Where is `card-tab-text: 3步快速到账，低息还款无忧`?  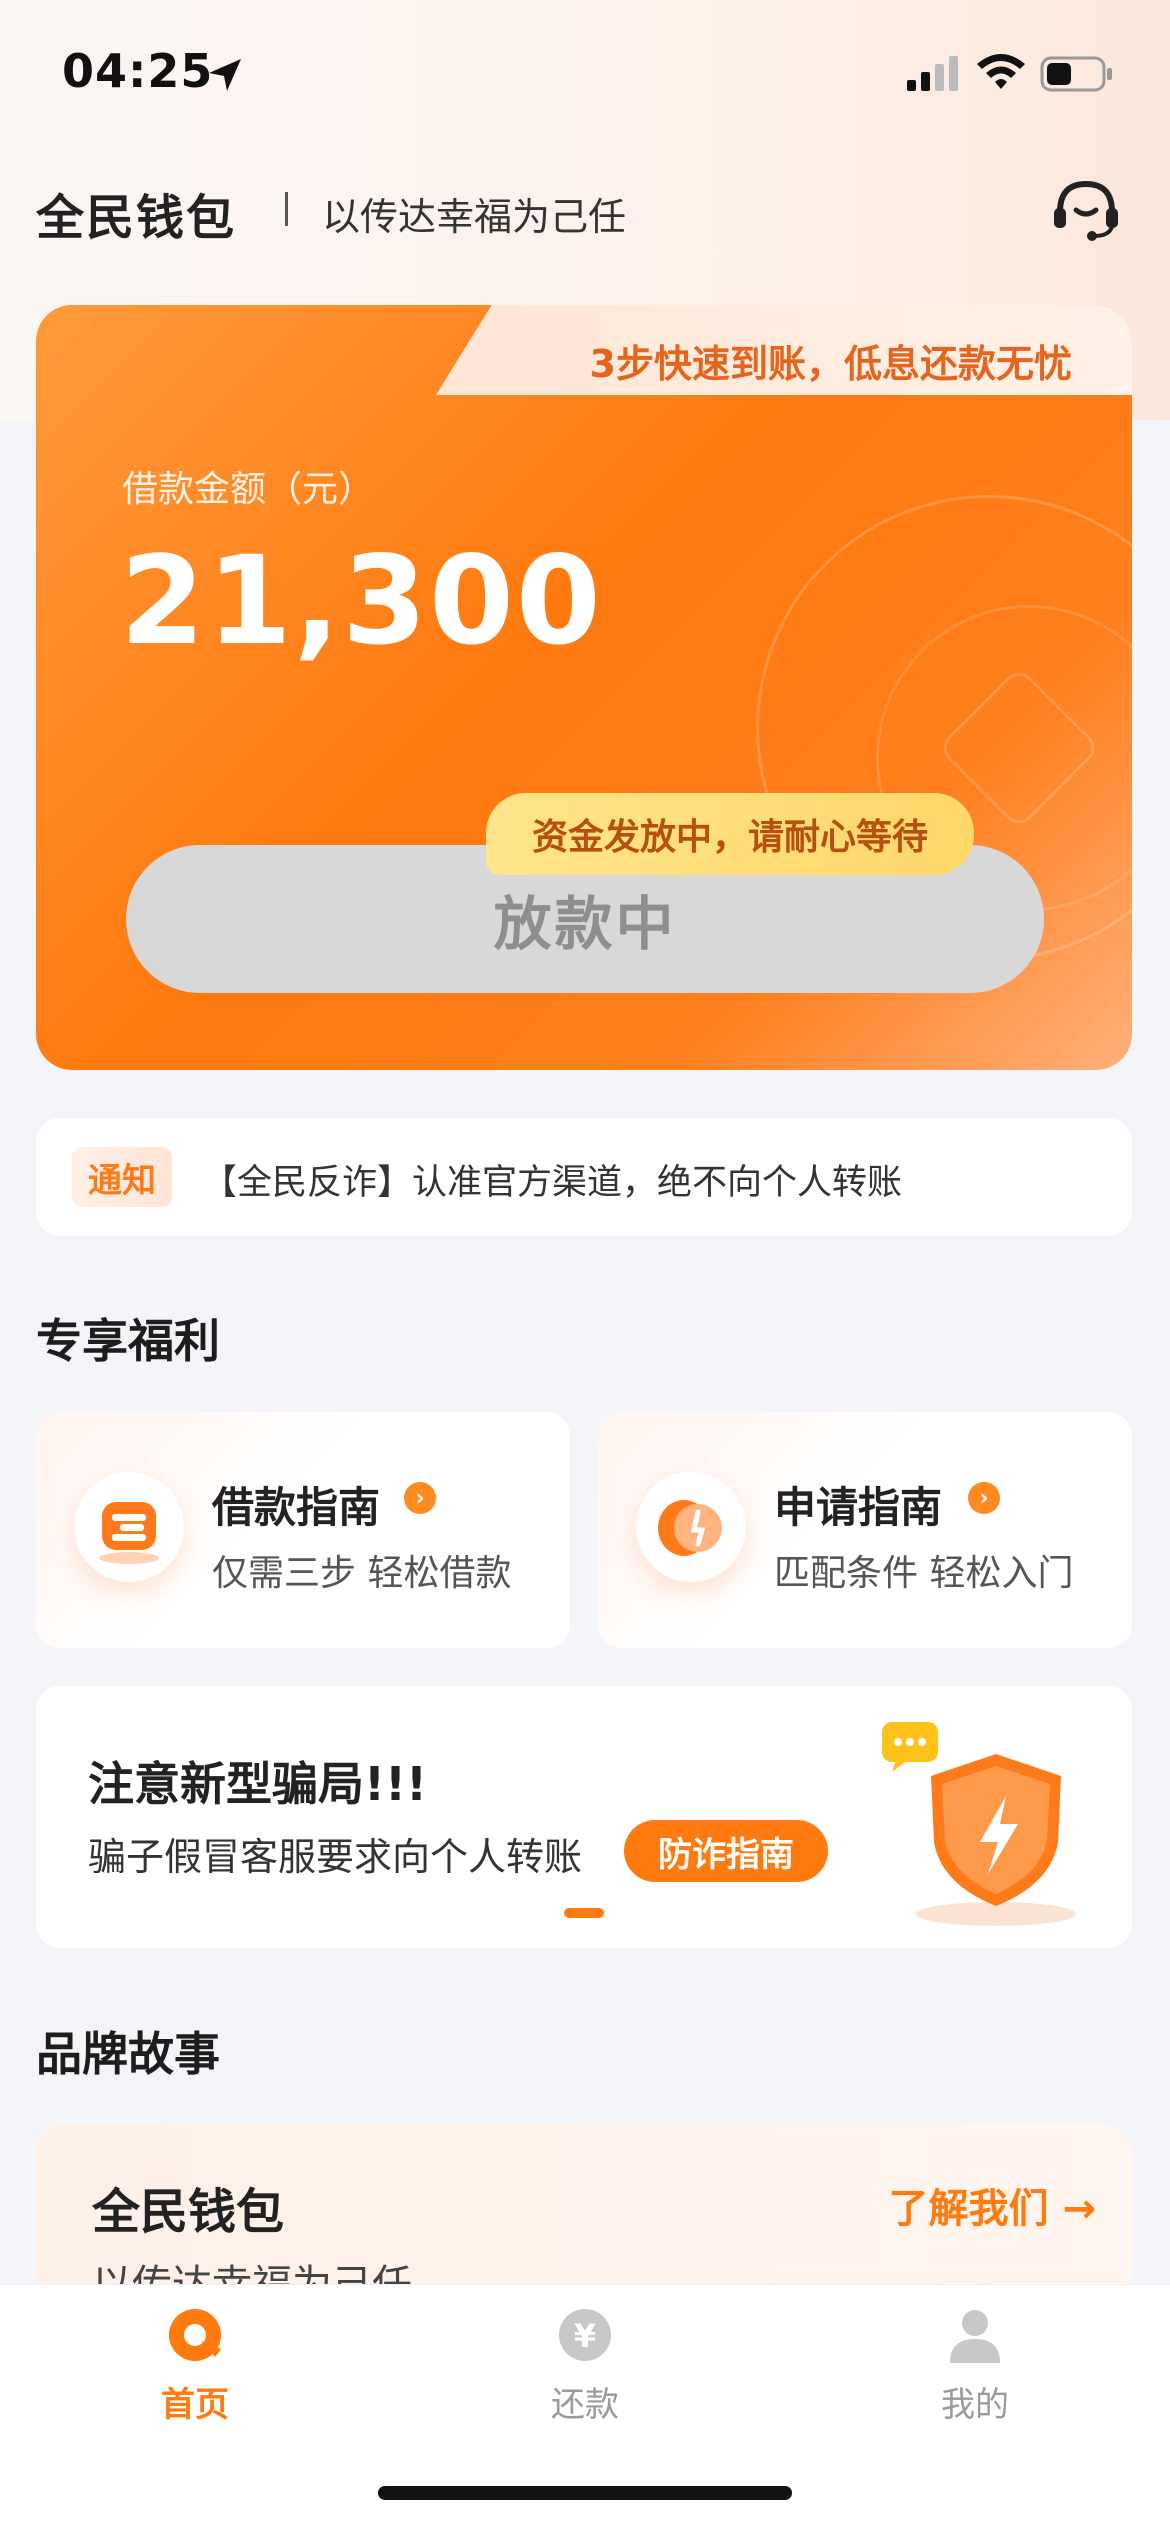
card-tab-text: 3步快速到账，低息还款无忧 is located at coordinates (830, 364).